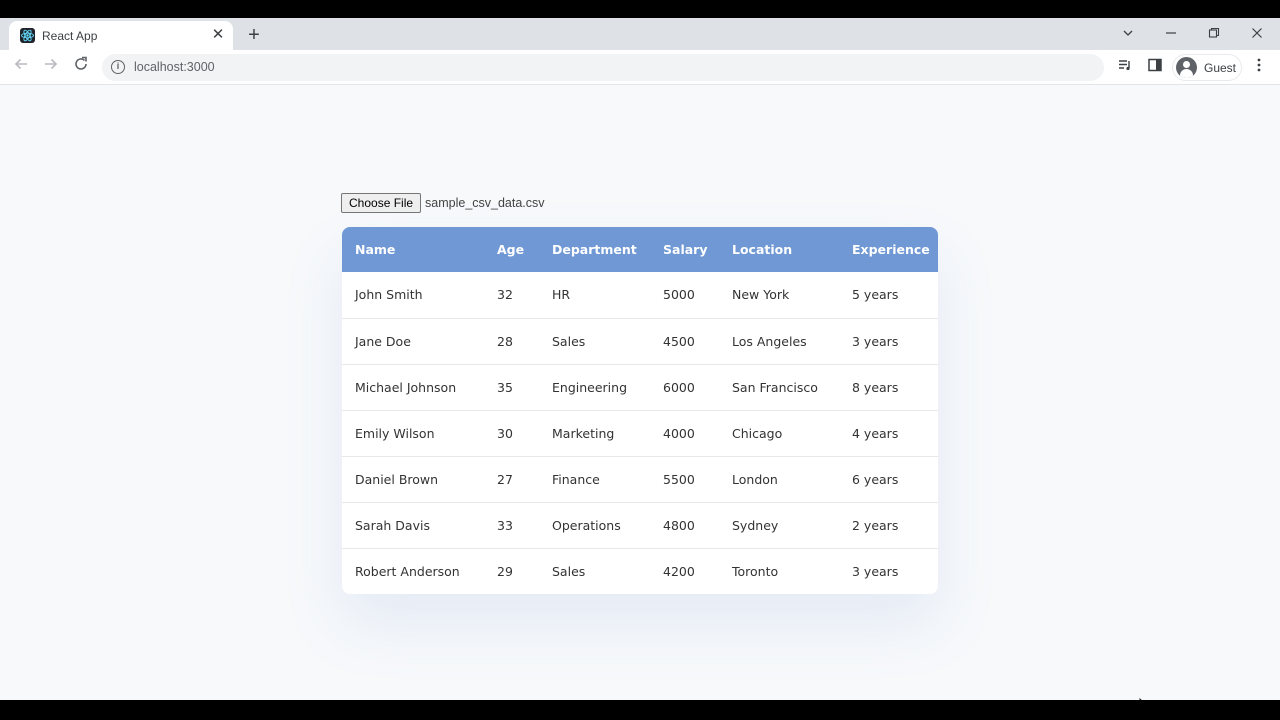 The height and width of the screenshot is (720, 1280). Describe the element at coordinates (413, 525) in the screenshot. I see `cell-name: Sarah Davis` at that location.